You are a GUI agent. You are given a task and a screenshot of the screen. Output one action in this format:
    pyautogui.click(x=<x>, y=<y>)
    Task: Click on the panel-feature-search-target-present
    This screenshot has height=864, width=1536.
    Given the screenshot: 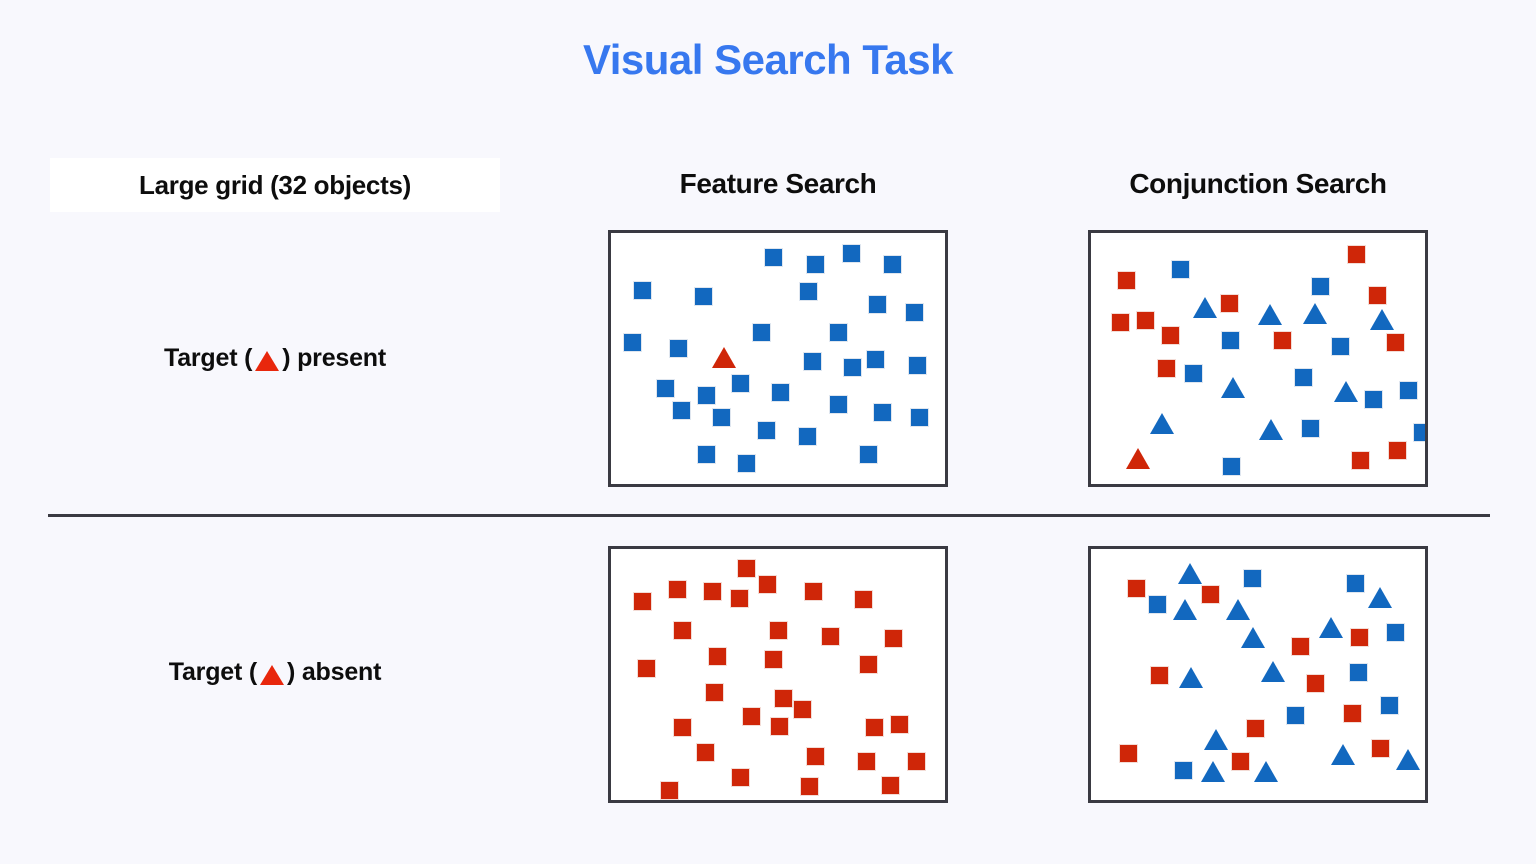 What is the action you would take?
    pyautogui.click(x=778, y=358)
    